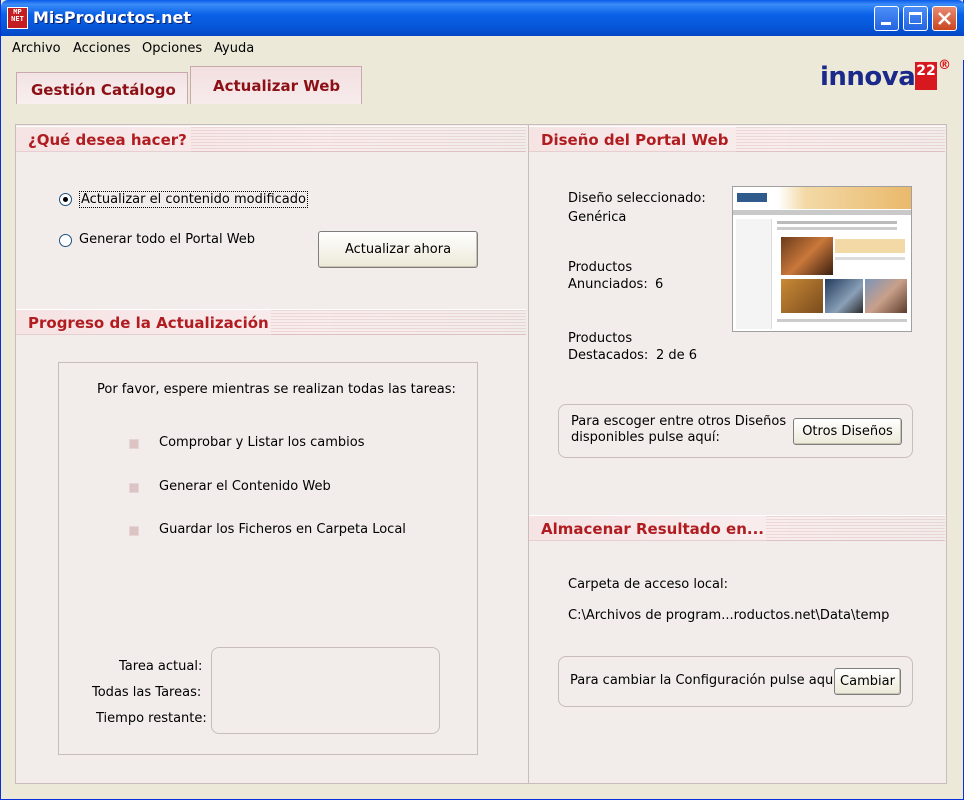  What do you see at coordinates (847, 431) in the screenshot?
I see `otros-disenos-button: Otros Diseños` at bounding box center [847, 431].